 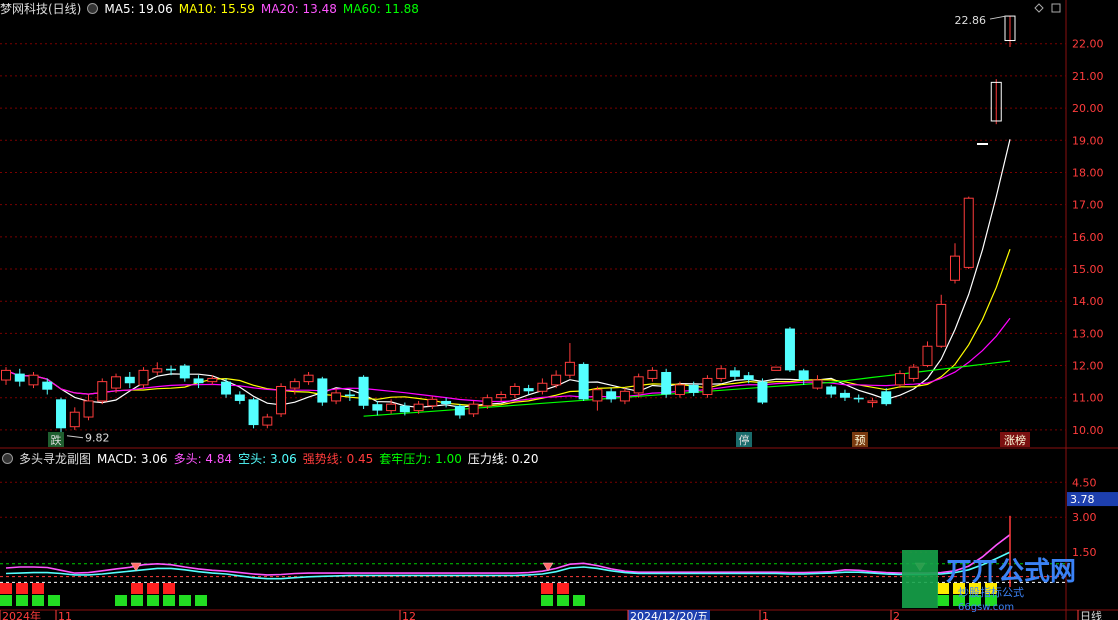 I want to click on watermark-text-main: 丌丌公式网, so click(x=1011, y=572).